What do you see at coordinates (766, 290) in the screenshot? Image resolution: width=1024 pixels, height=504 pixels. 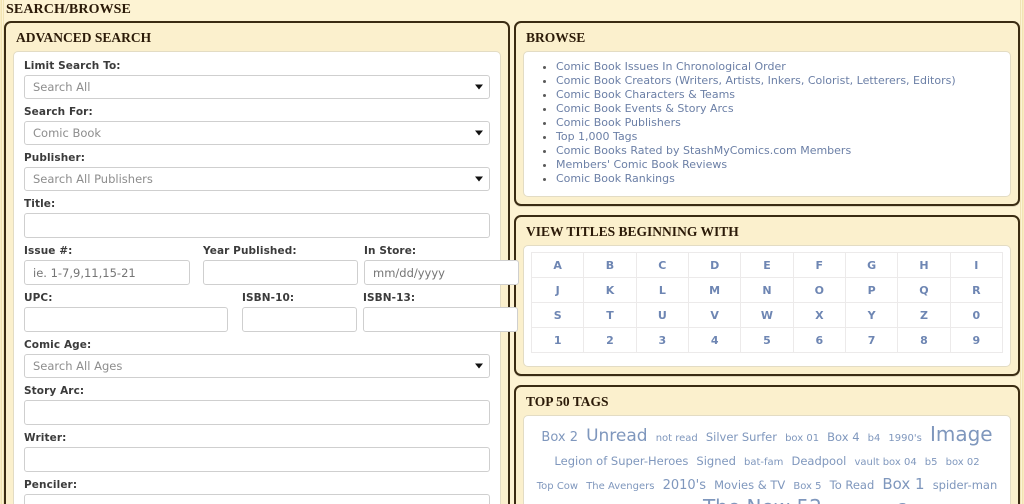 I see `alpha-link: N` at bounding box center [766, 290].